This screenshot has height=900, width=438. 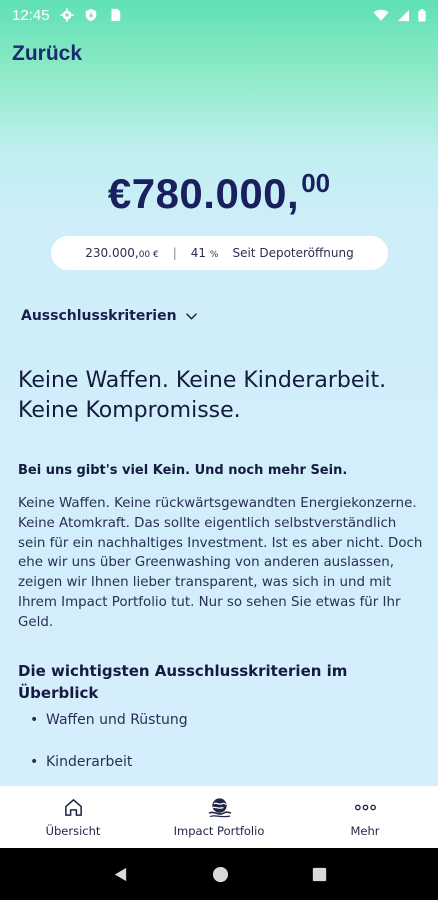 What do you see at coordinates (319, 874) in the screenshot?
I see `recents-square-icon` at bounding box center [319, 874].